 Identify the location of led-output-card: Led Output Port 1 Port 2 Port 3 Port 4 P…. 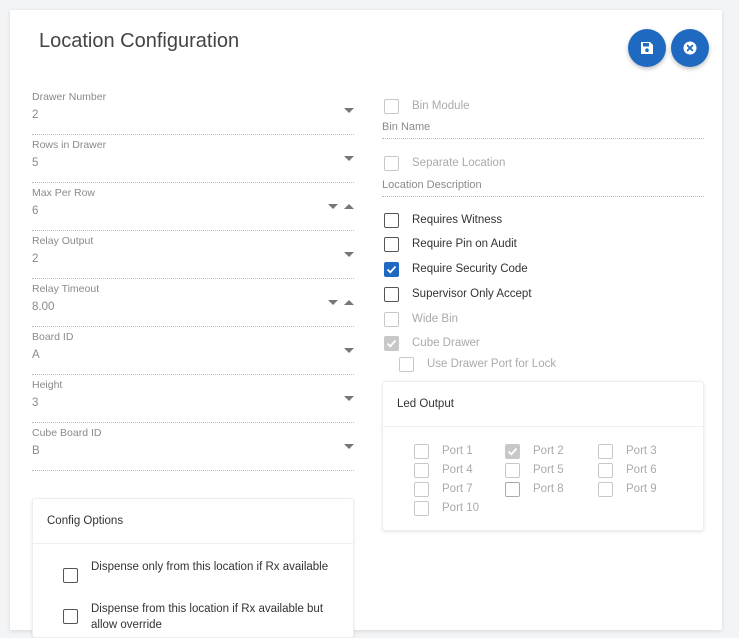
(543, 456).